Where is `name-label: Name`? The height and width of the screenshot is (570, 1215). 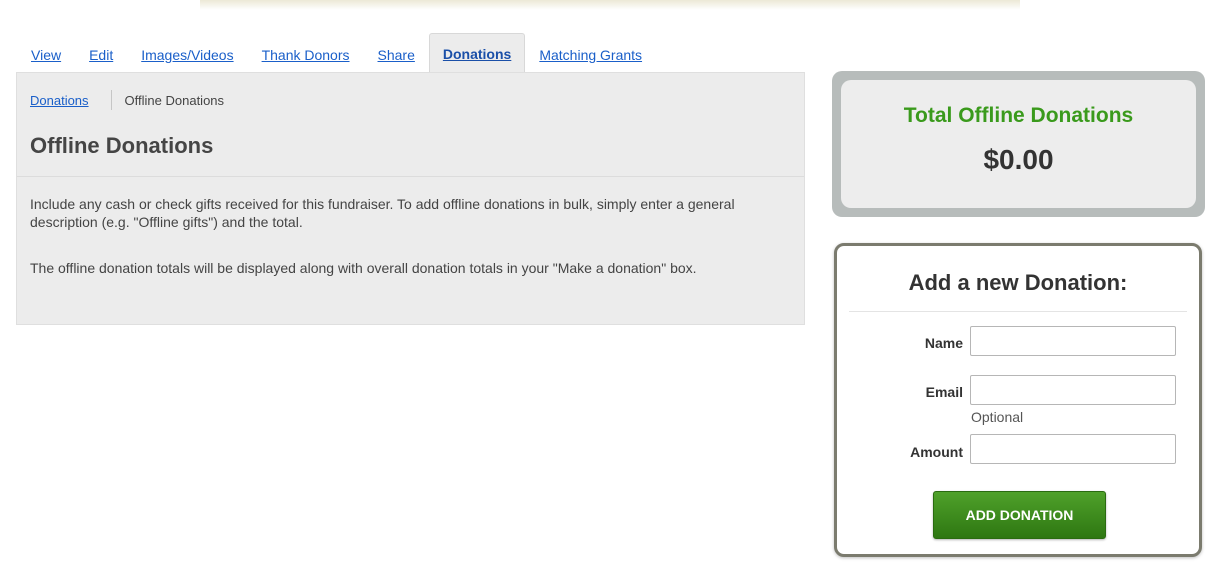
name-label: Name is located at coordinates (943, 343).